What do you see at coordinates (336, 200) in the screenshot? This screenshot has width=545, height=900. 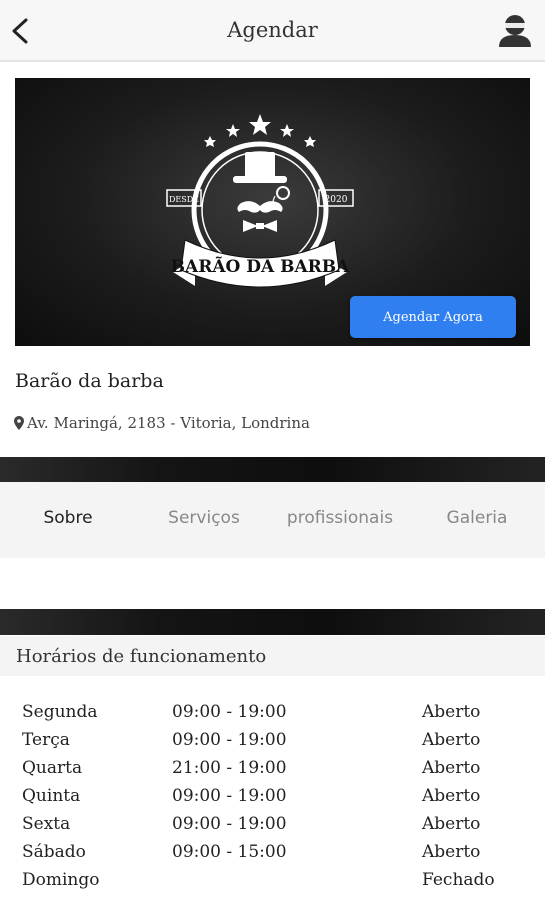 I see `logo-year: 2020` at bounding box center [336, 200].